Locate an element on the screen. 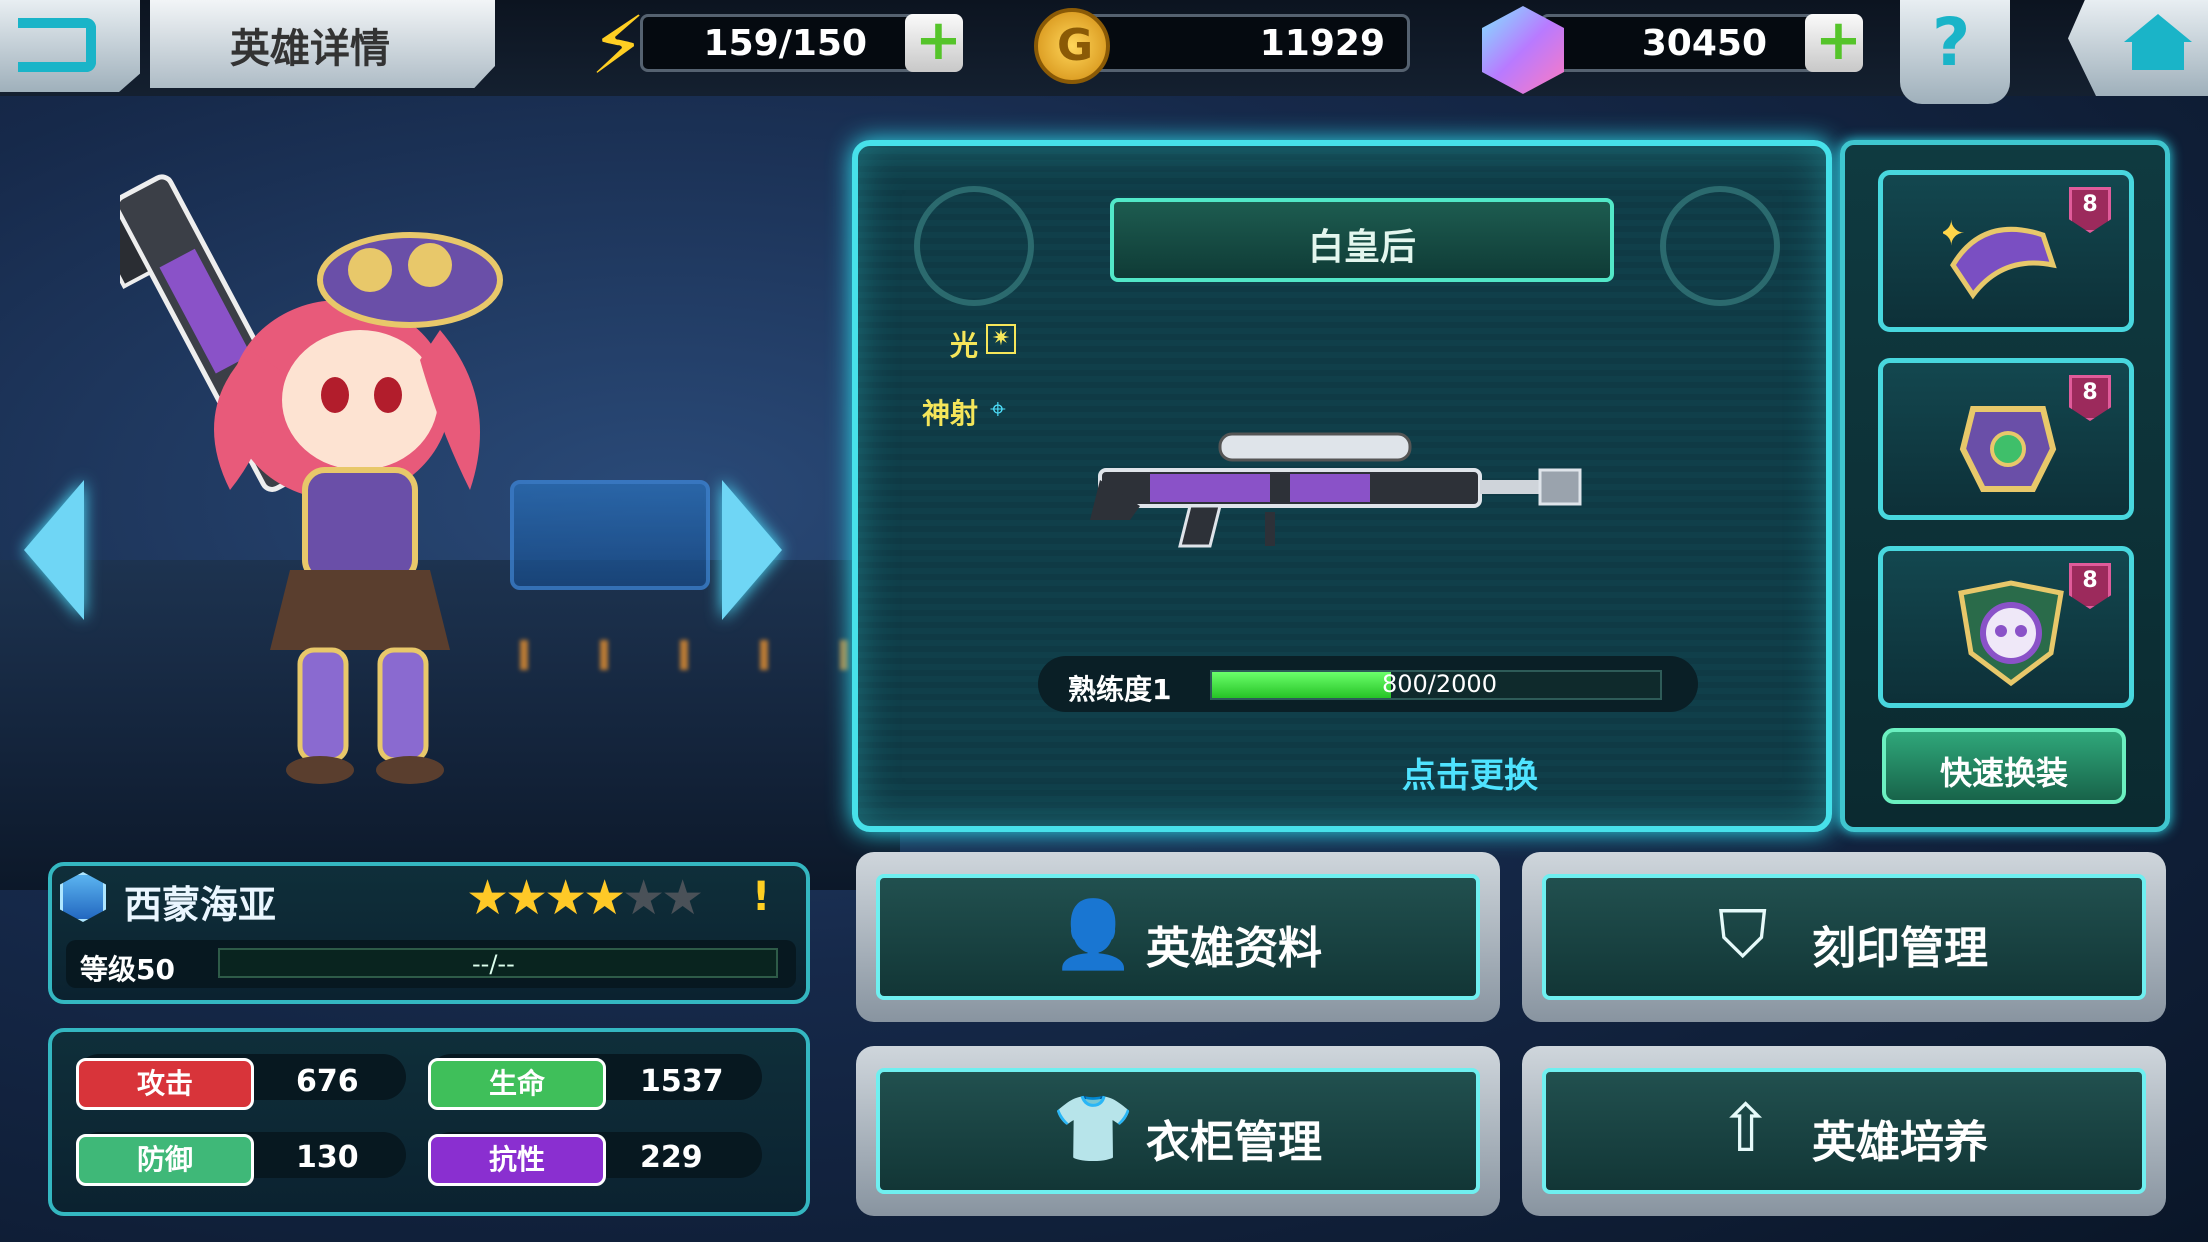 This screenshot has height=1242, width=2208. question-icon: ? is located at coordinates (1951, 42).